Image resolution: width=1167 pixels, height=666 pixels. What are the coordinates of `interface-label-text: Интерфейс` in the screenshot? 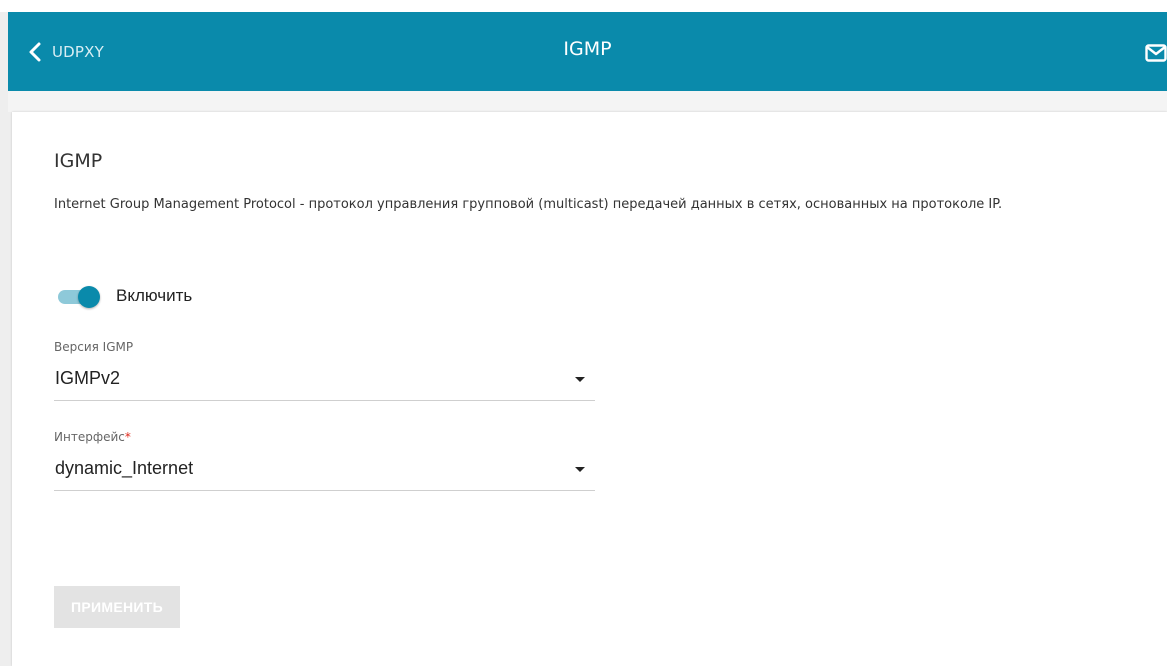 It's located at (89, 437).